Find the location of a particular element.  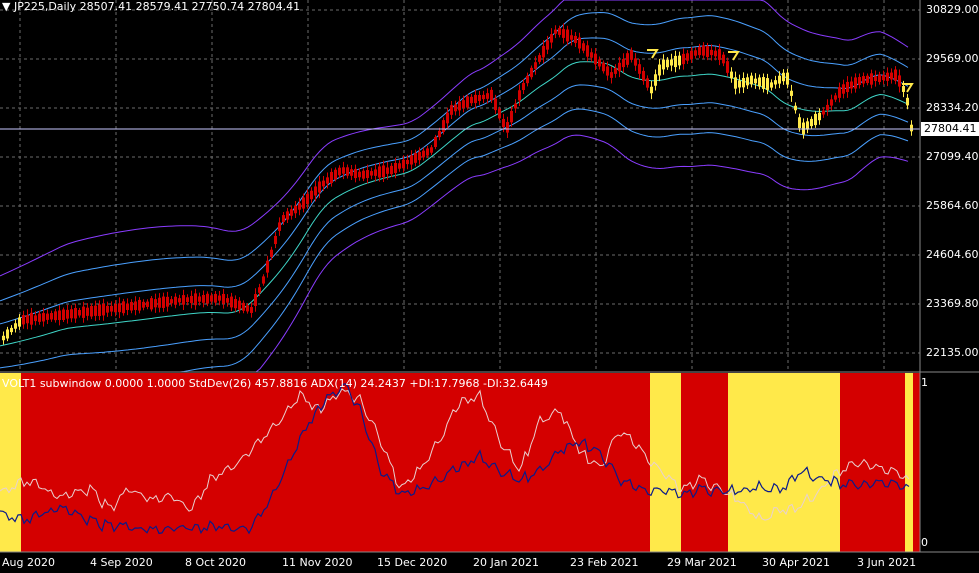

price-tick-label: 25864.60 is located at coordinates (952, 205).